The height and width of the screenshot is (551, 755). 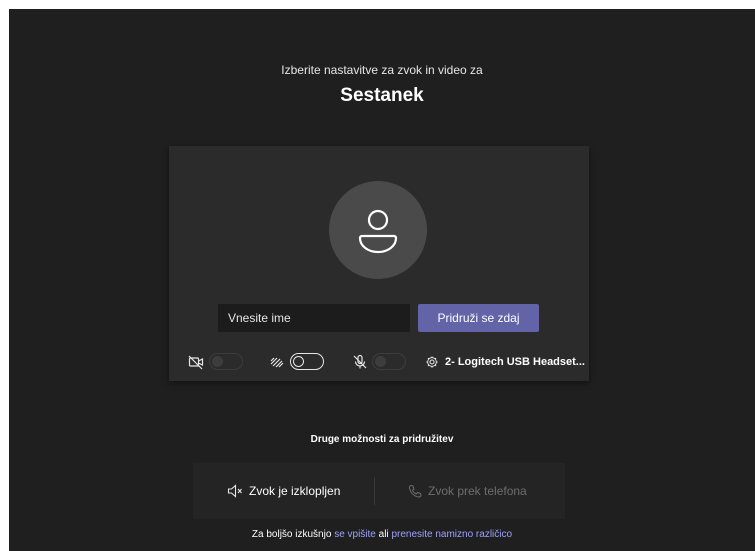 What do you see at coordinates (382, 439) in the screenshot?
I see `other-options-heading: Druge možnosti za pridružitev` at bounding box center [382, 439].